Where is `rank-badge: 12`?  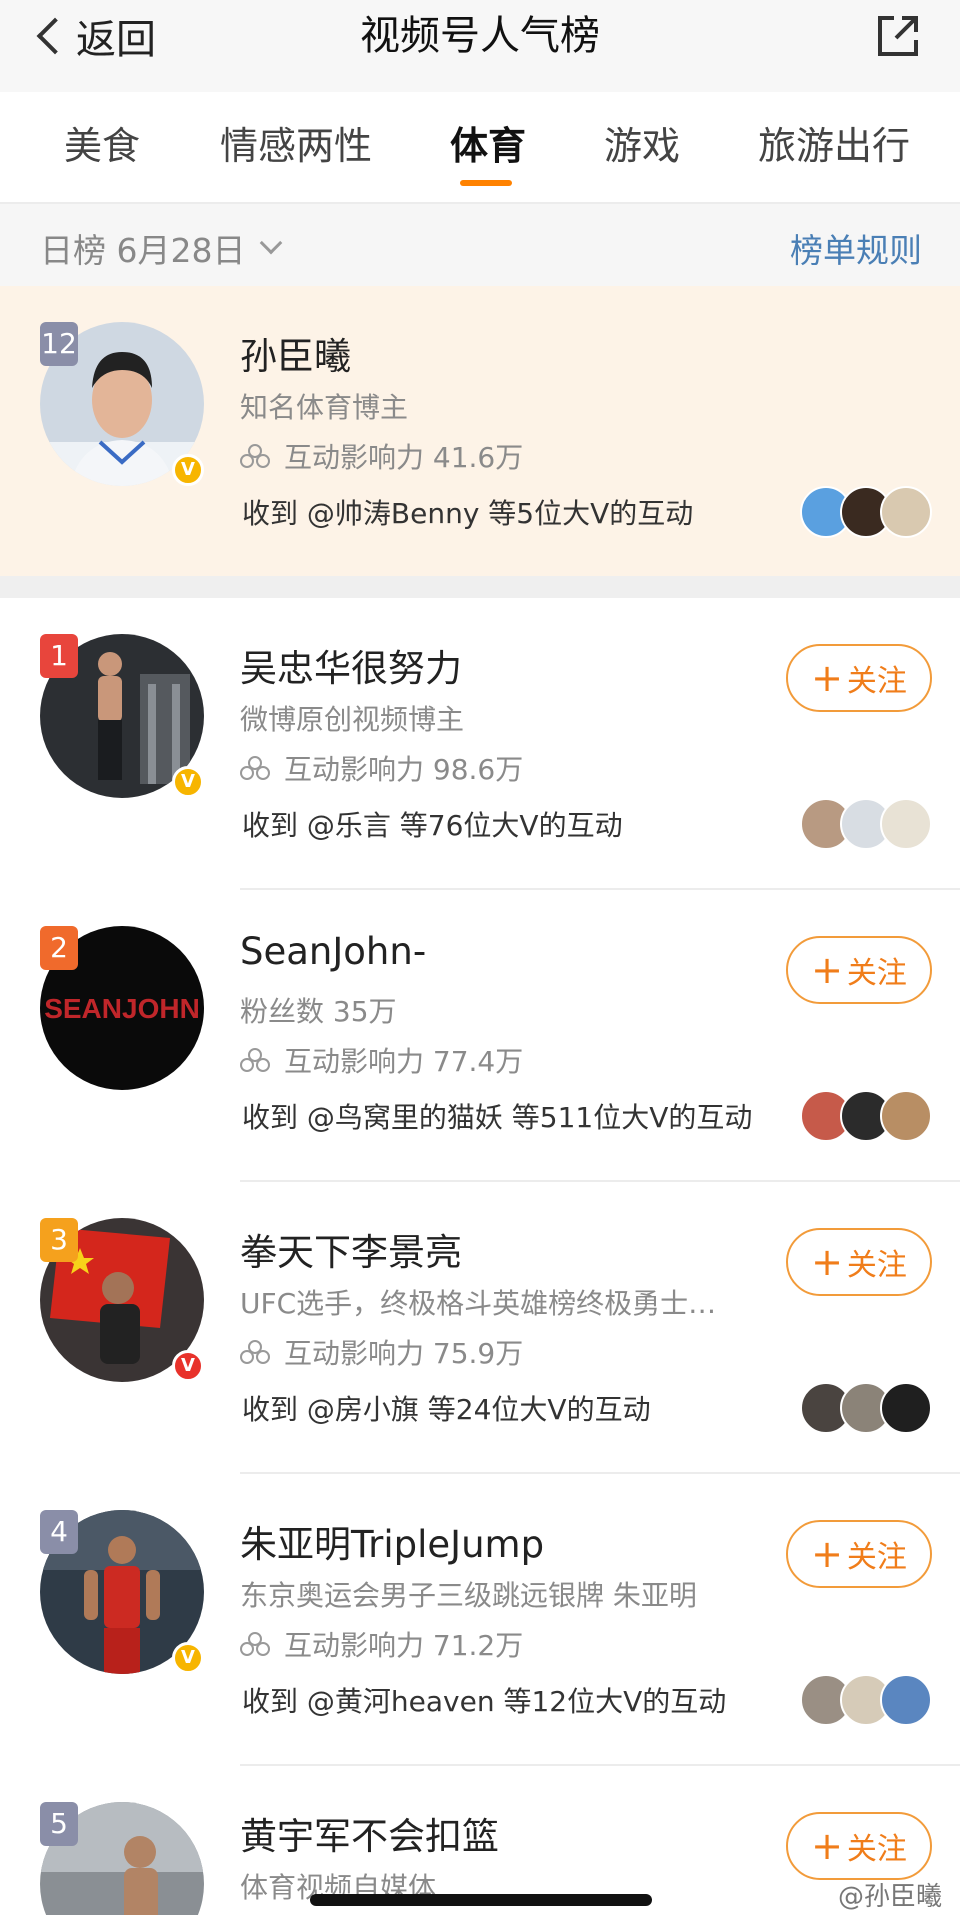 rank-badge: 12 is located at coordinates (59, 344).